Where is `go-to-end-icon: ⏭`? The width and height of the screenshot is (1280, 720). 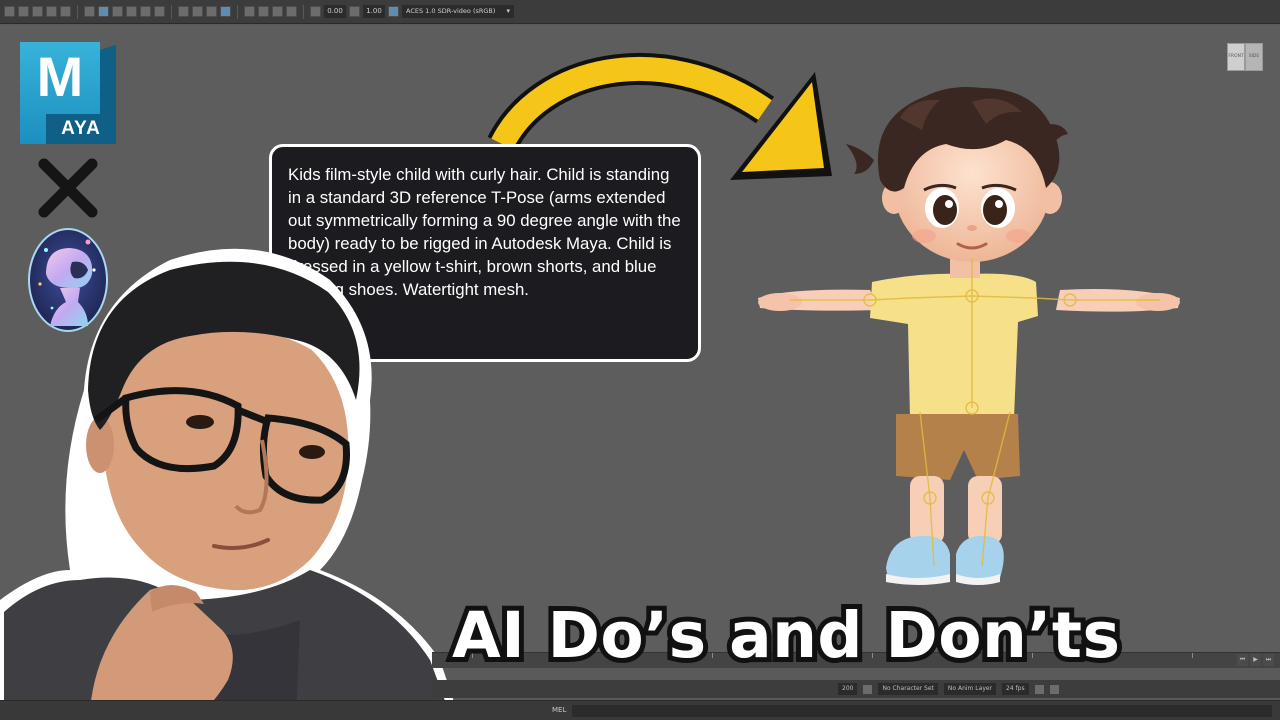
go-to-end-icon: ⏭ is located at coordinates (1268, 660).